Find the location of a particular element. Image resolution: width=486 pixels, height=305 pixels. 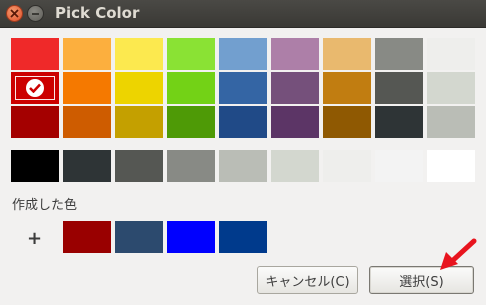

custom-colors-label: 作成した色 is located at coordinates (45, 205).